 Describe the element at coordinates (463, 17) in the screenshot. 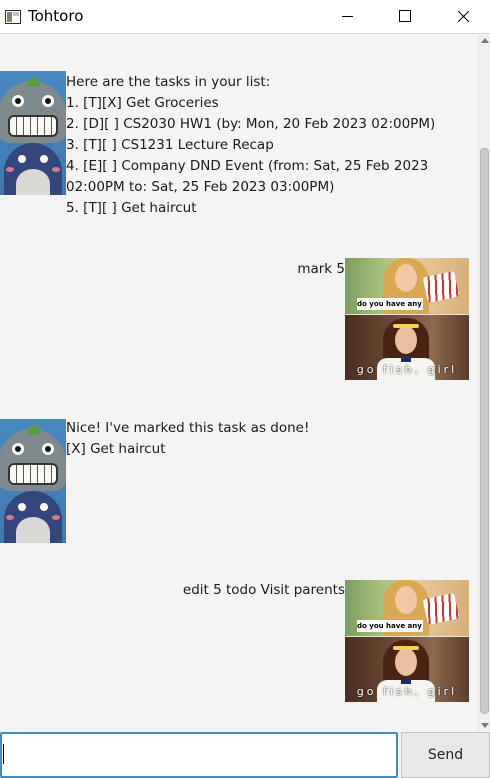

I see `close-icon` at that location.